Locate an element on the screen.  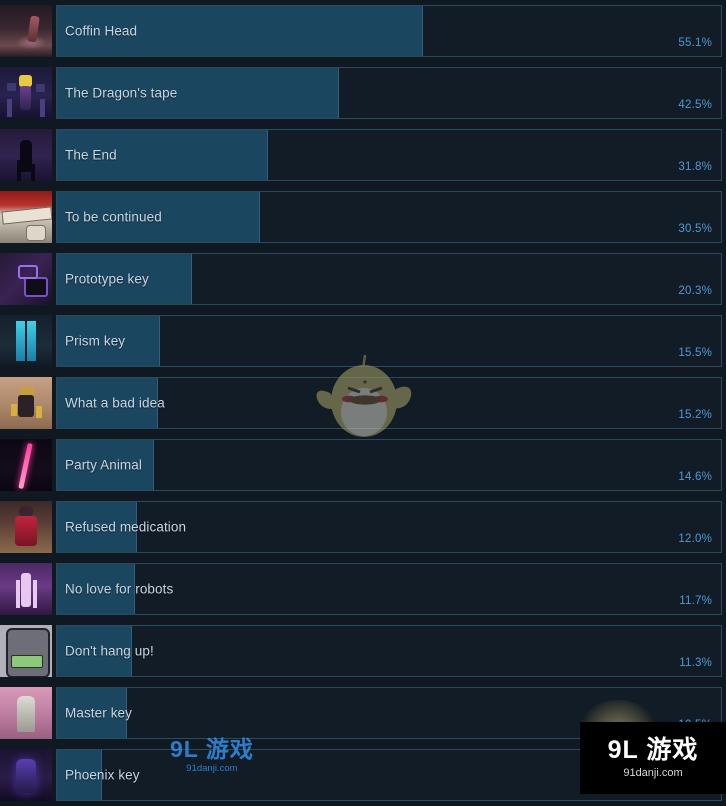
achievement-progress-track: Refused medication 12.0% is located at coordinates (389, 527).